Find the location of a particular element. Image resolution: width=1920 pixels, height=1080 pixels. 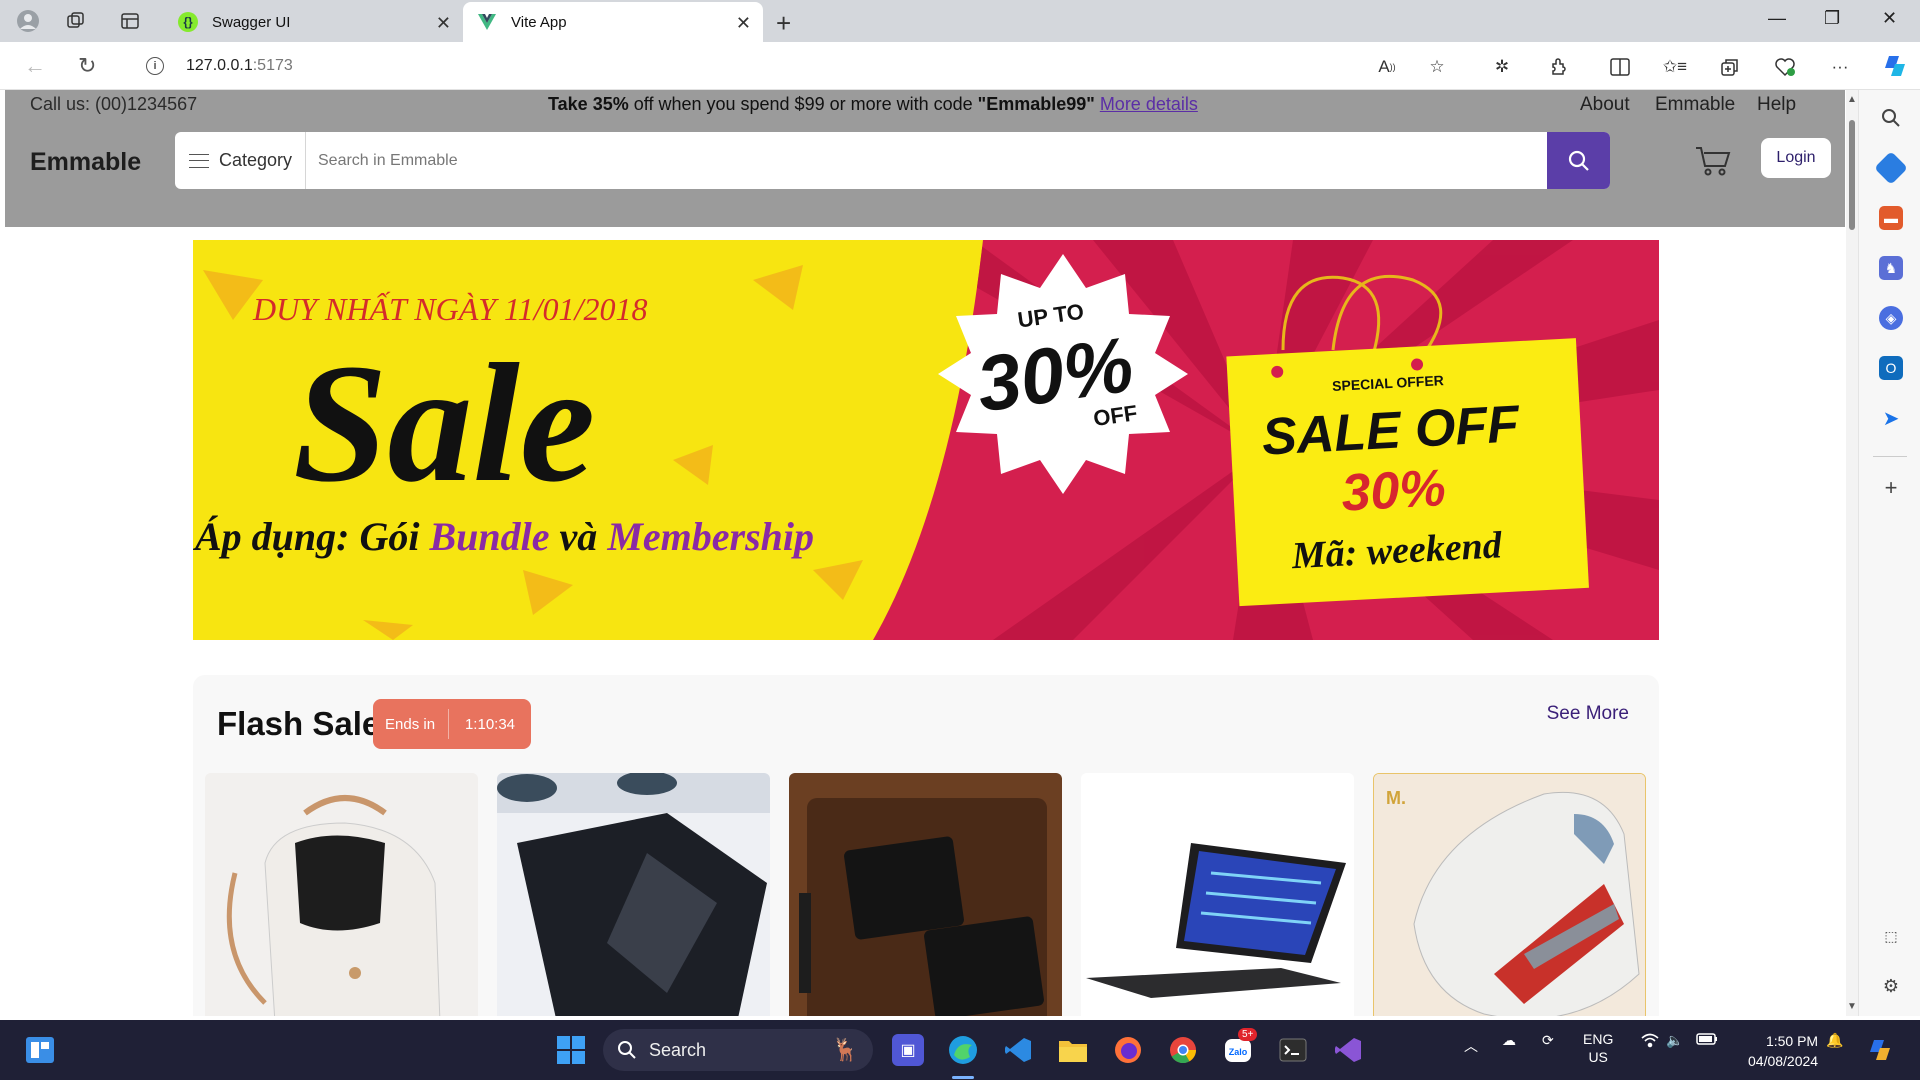

microsoft-365-icon: ◈ is located at coordinates (1891, 318).